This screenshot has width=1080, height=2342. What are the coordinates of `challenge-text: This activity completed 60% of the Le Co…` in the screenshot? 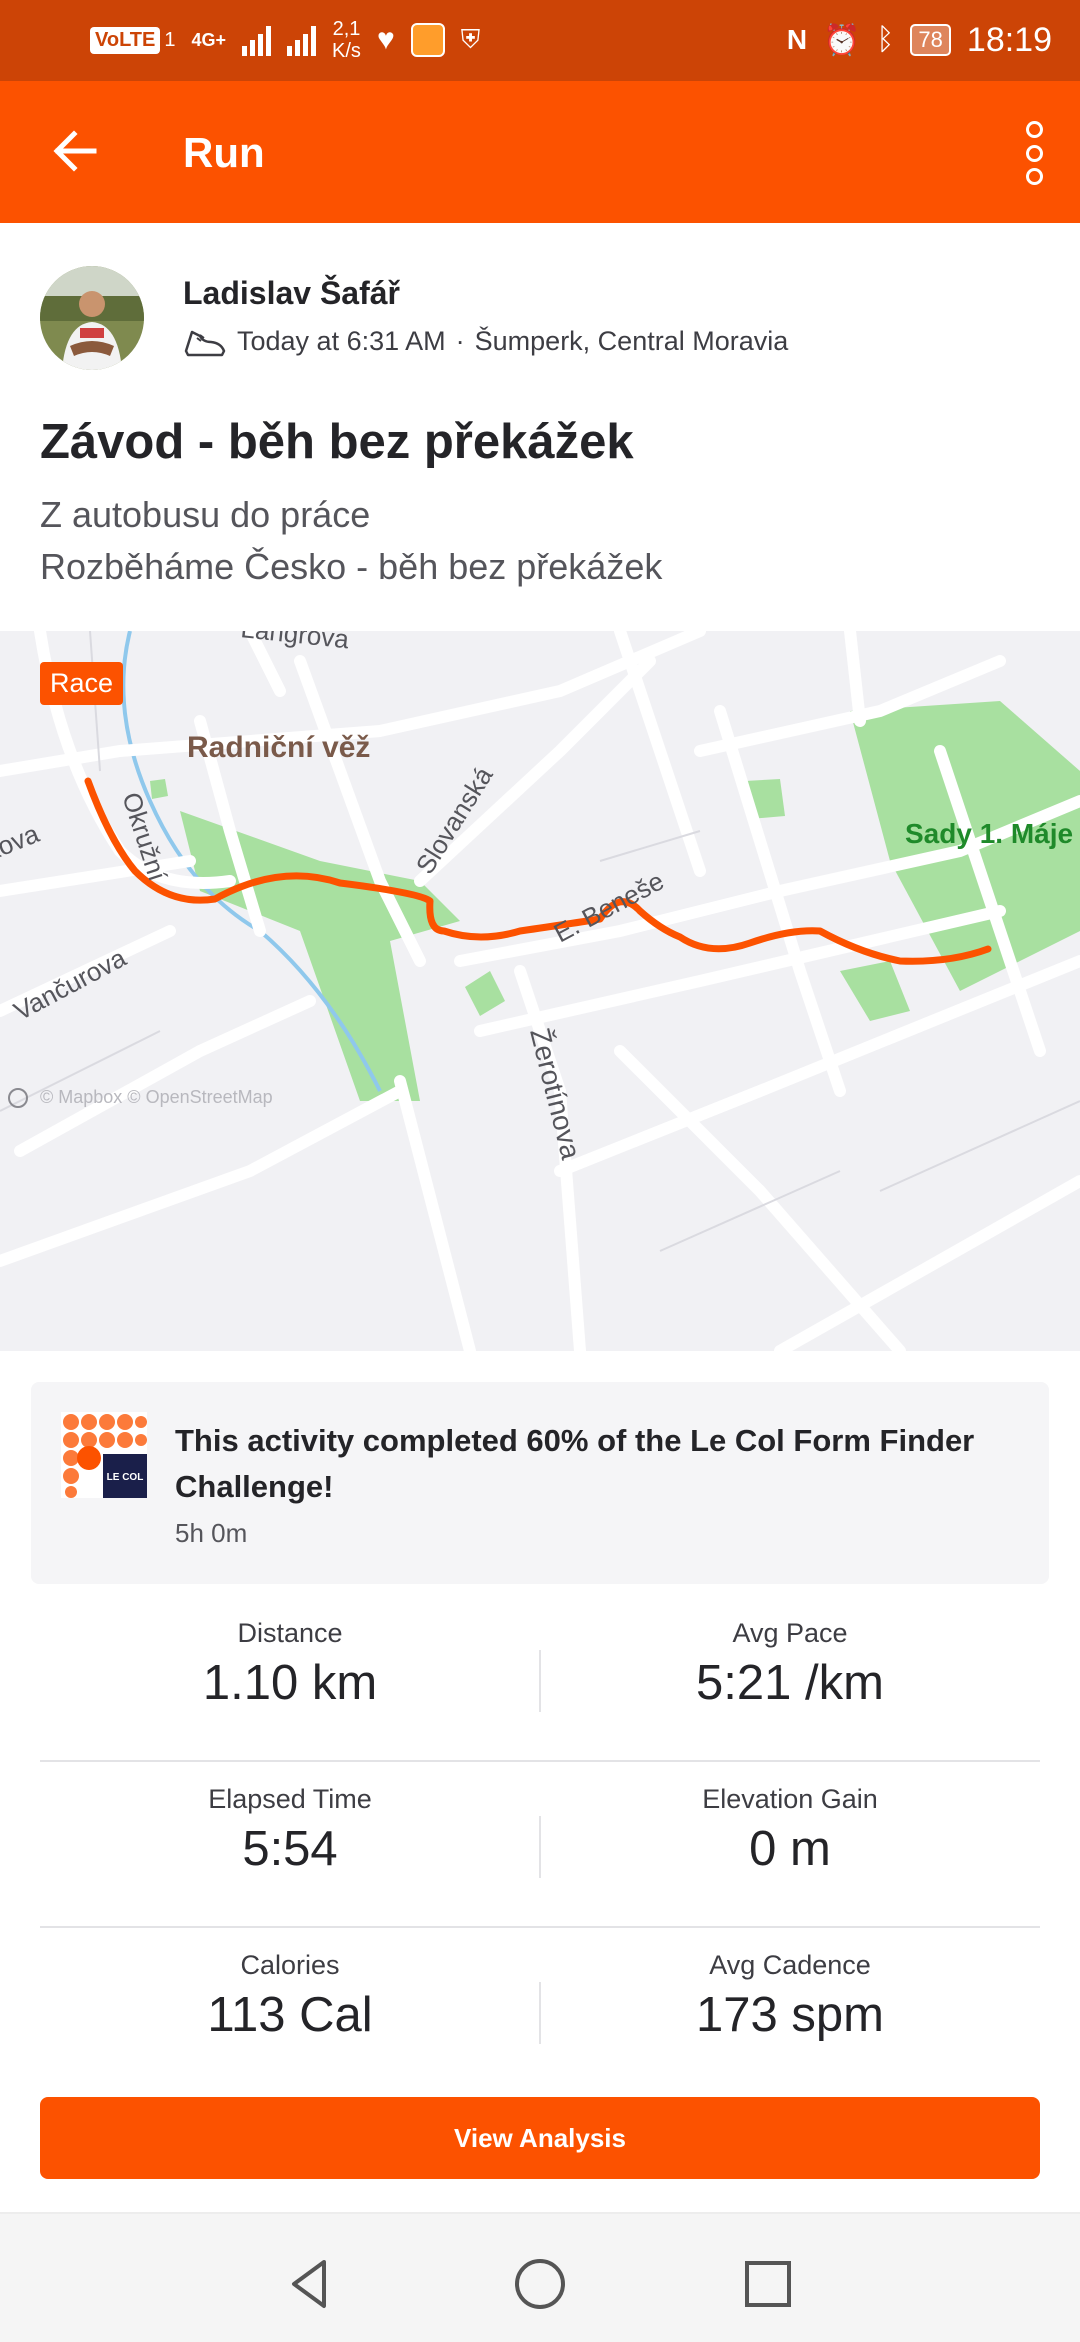 It's located at (575, 1463).